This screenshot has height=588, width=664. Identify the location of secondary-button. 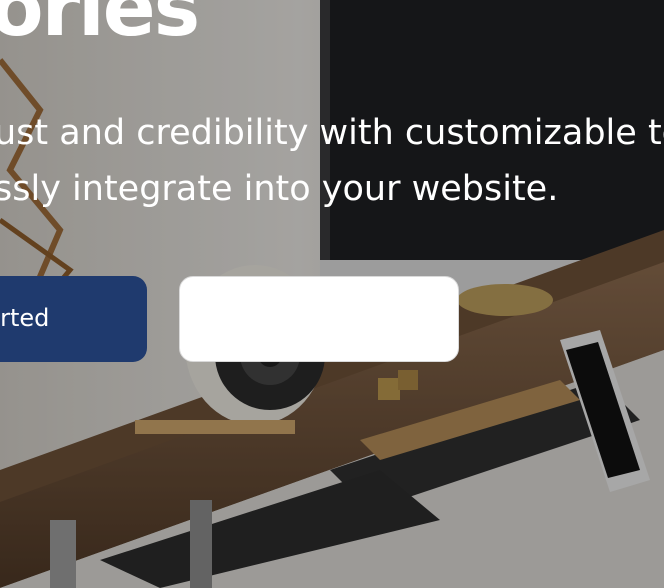
(319, 319).